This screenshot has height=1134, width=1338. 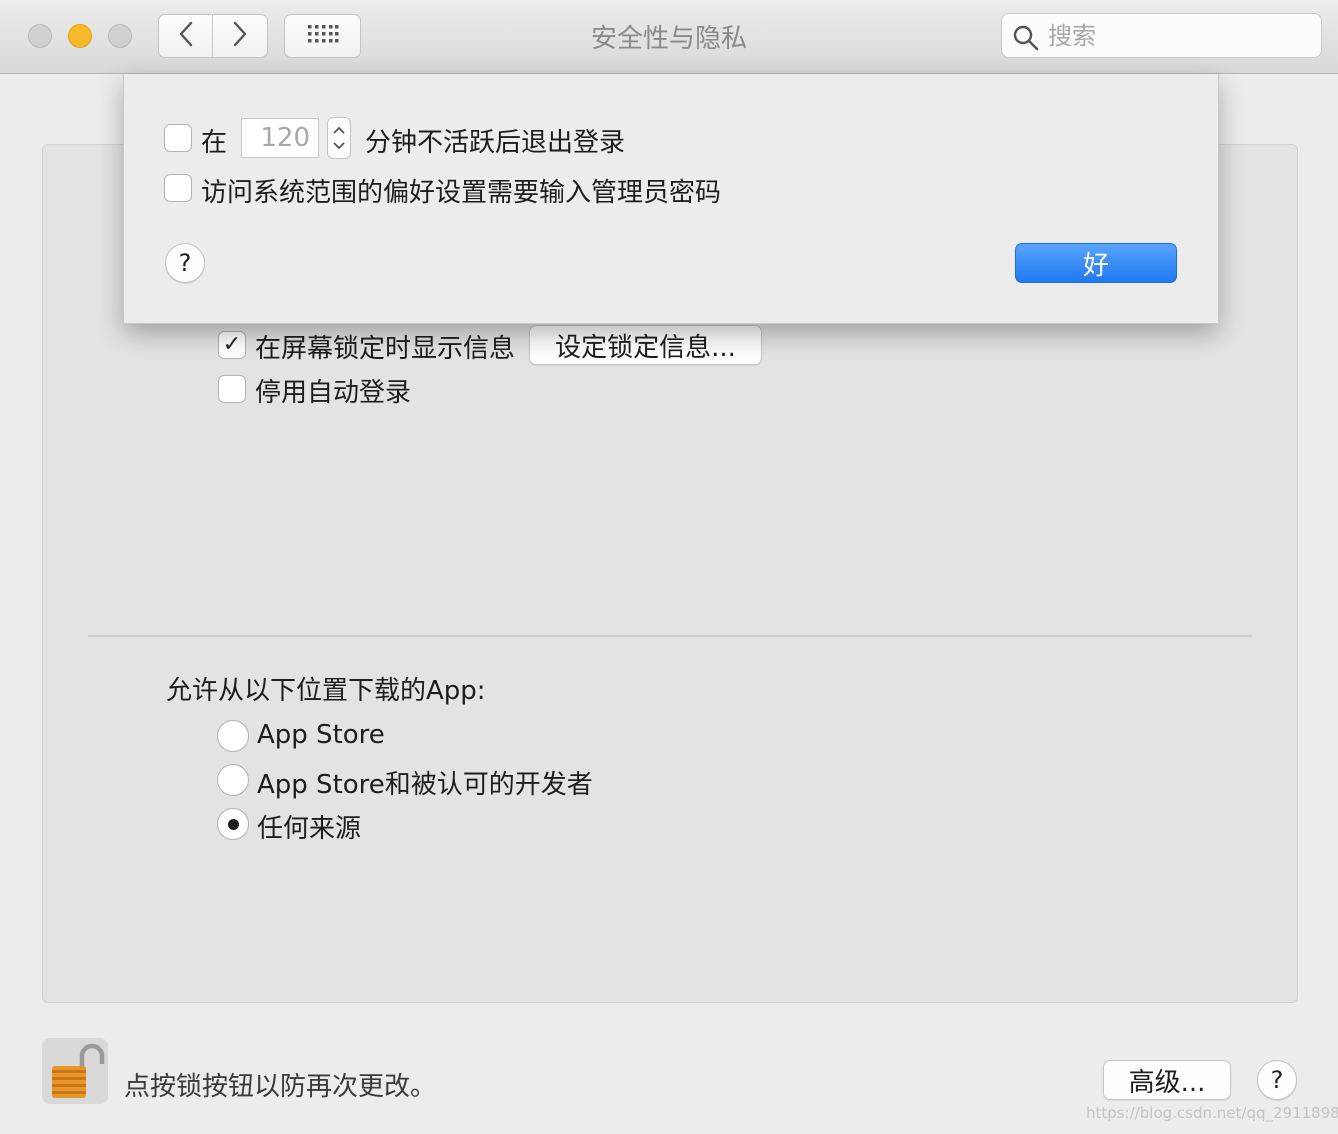 What do you see at coordinates (1096, 263) in the screenshot?
I see `ok-button: 好` at bounding box center [1096, 263].